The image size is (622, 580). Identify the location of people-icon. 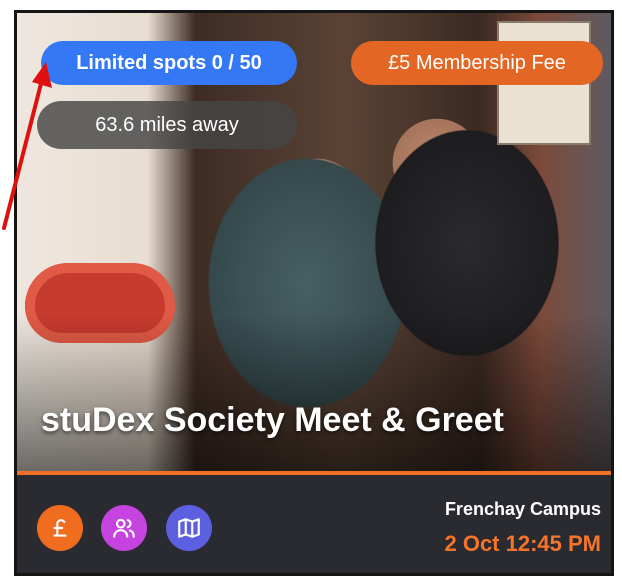
(124, 528).